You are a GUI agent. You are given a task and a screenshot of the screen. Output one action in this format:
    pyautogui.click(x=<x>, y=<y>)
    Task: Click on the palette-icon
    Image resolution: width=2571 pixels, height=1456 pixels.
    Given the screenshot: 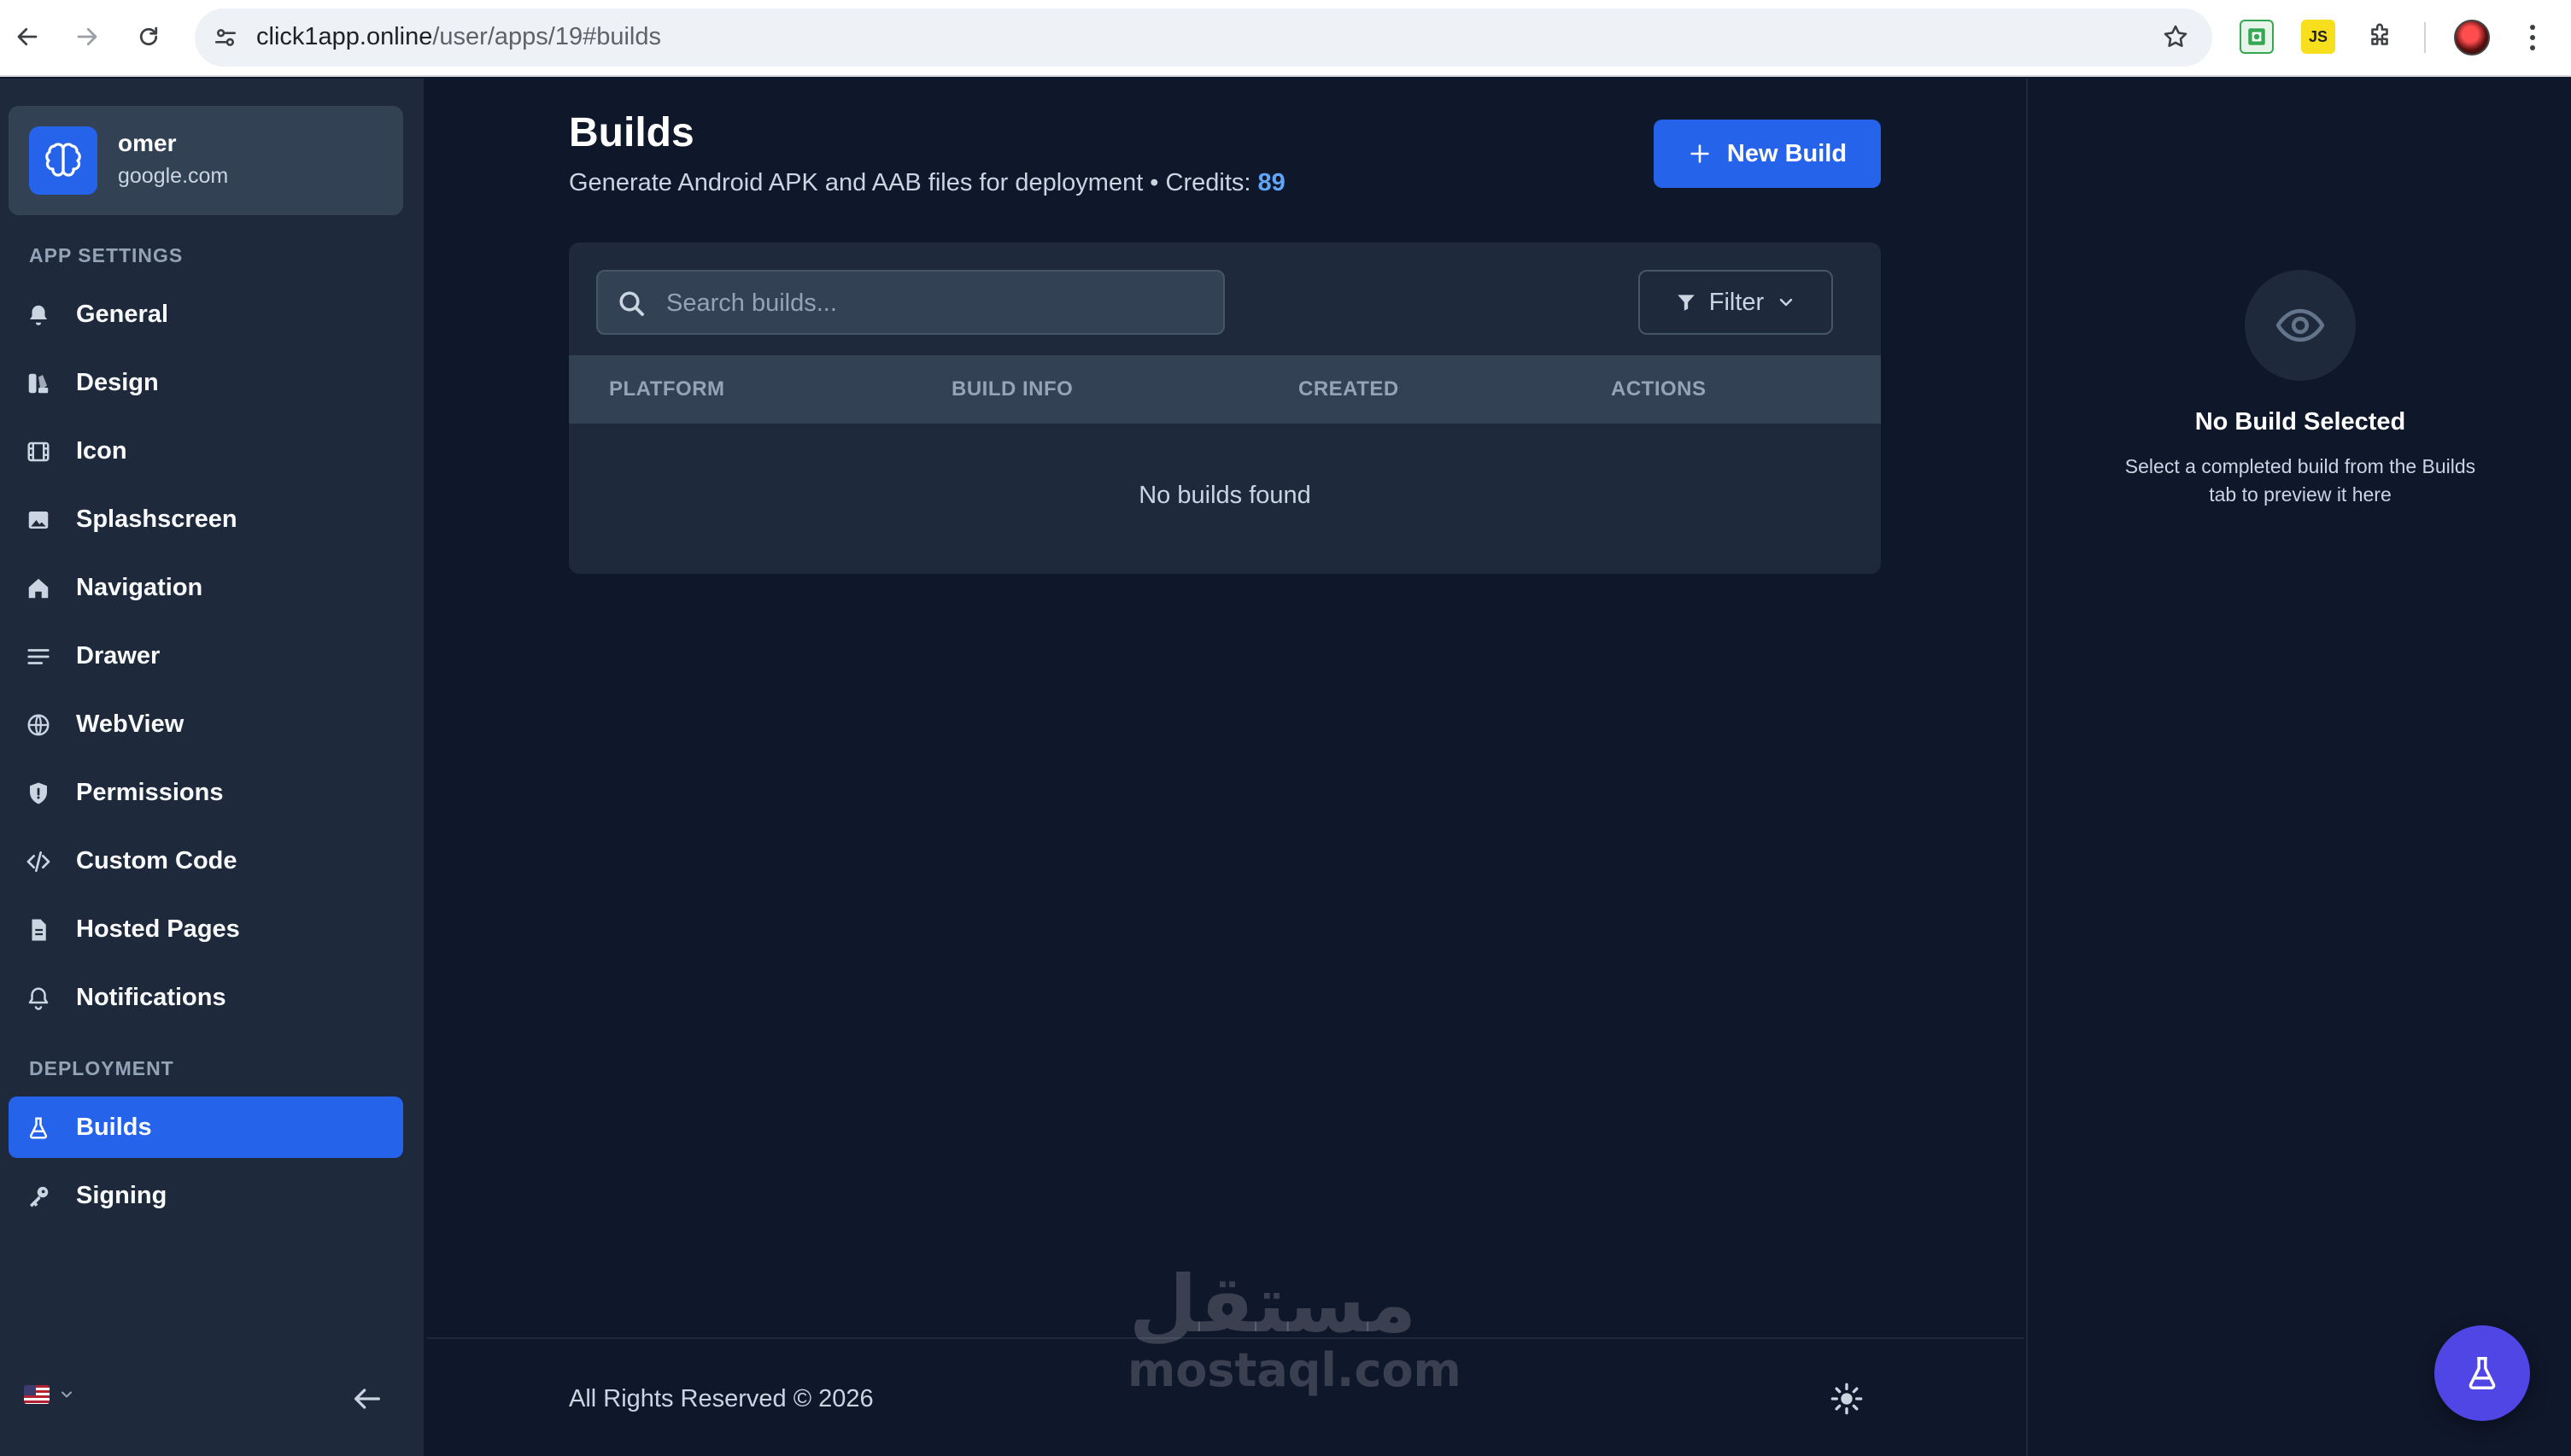 What is the action you would take?
    pyautogui.click(x=39, y=384)
    